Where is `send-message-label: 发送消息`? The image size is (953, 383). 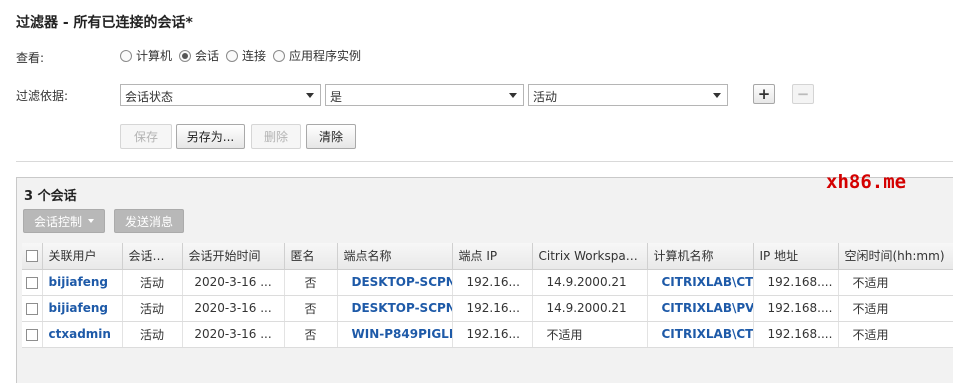
send-message-label: 发送消息 is located at coordinates (149, 221).